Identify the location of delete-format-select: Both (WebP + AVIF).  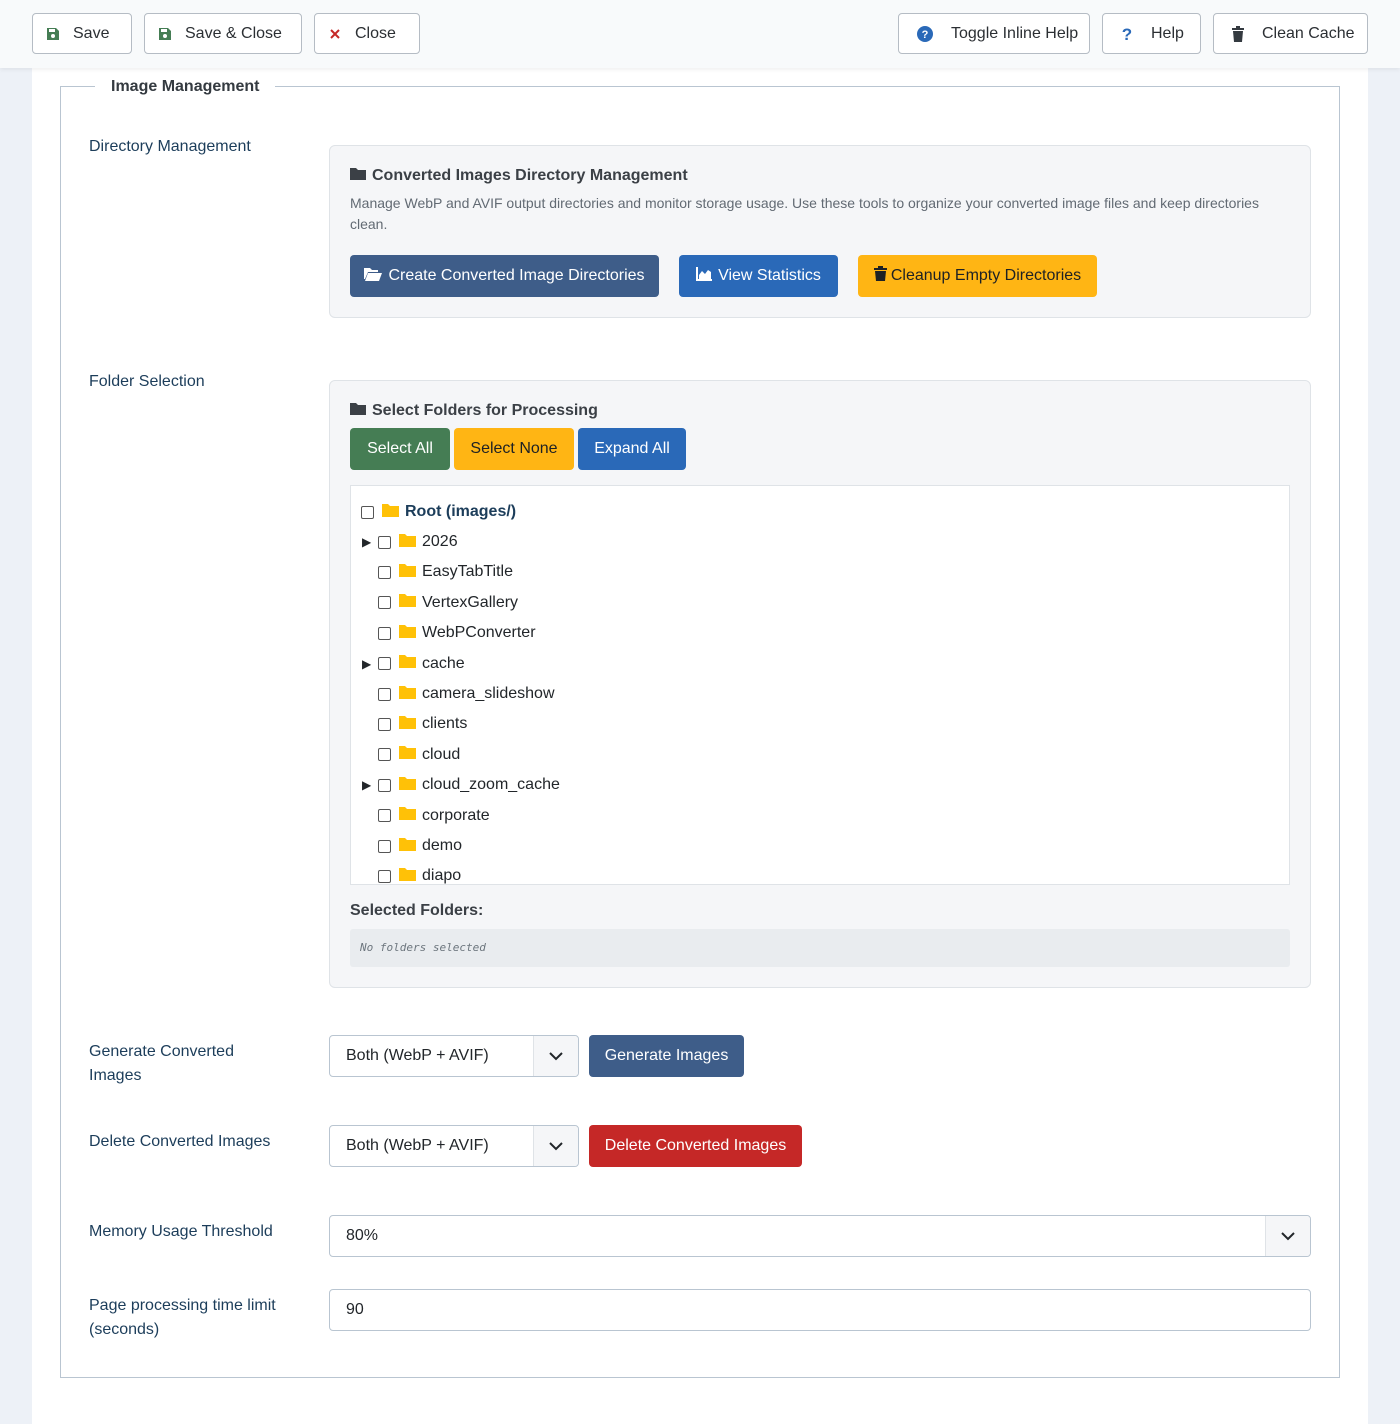
(454, 1146).